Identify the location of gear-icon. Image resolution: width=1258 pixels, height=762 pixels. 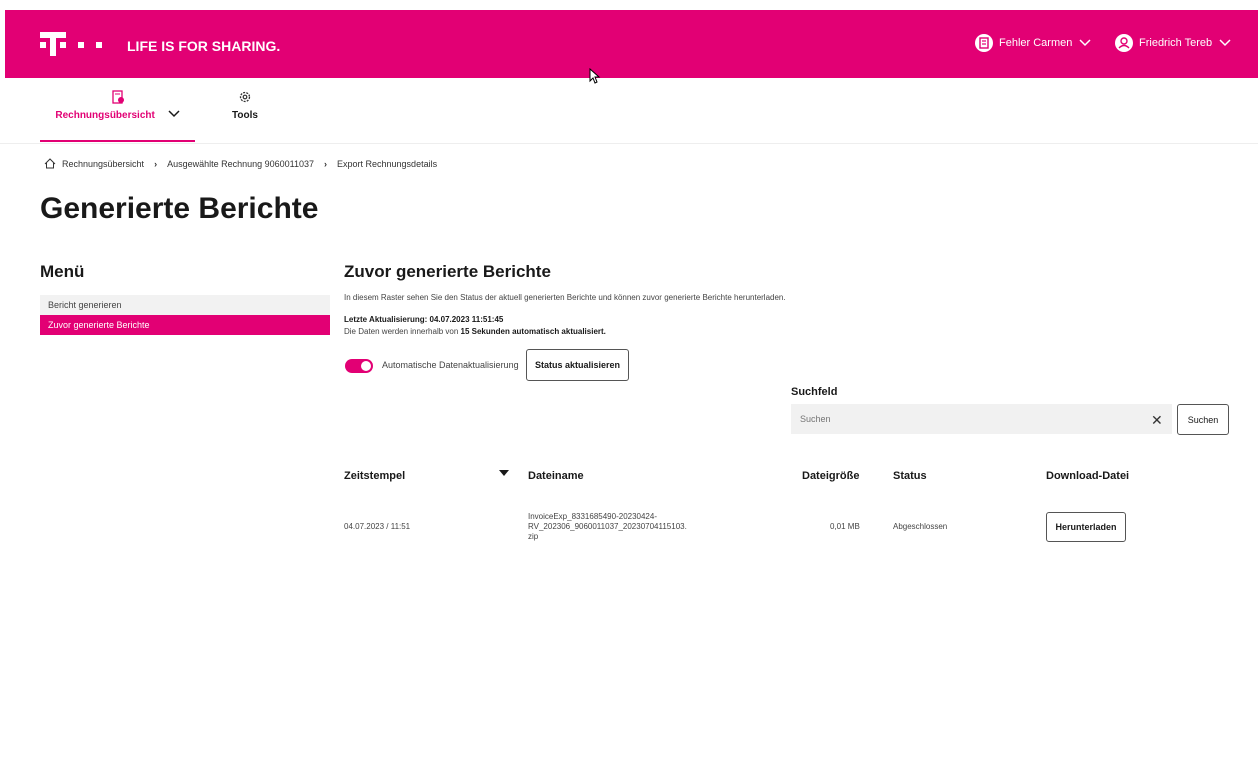
(245, 97).